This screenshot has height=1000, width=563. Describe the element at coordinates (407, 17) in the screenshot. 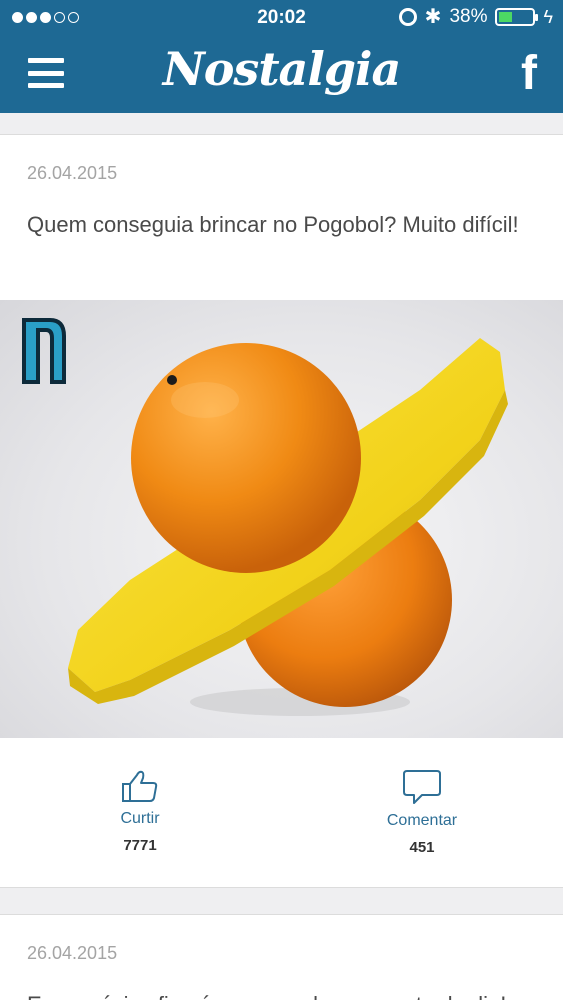

I see `alarm-icon` at that location.